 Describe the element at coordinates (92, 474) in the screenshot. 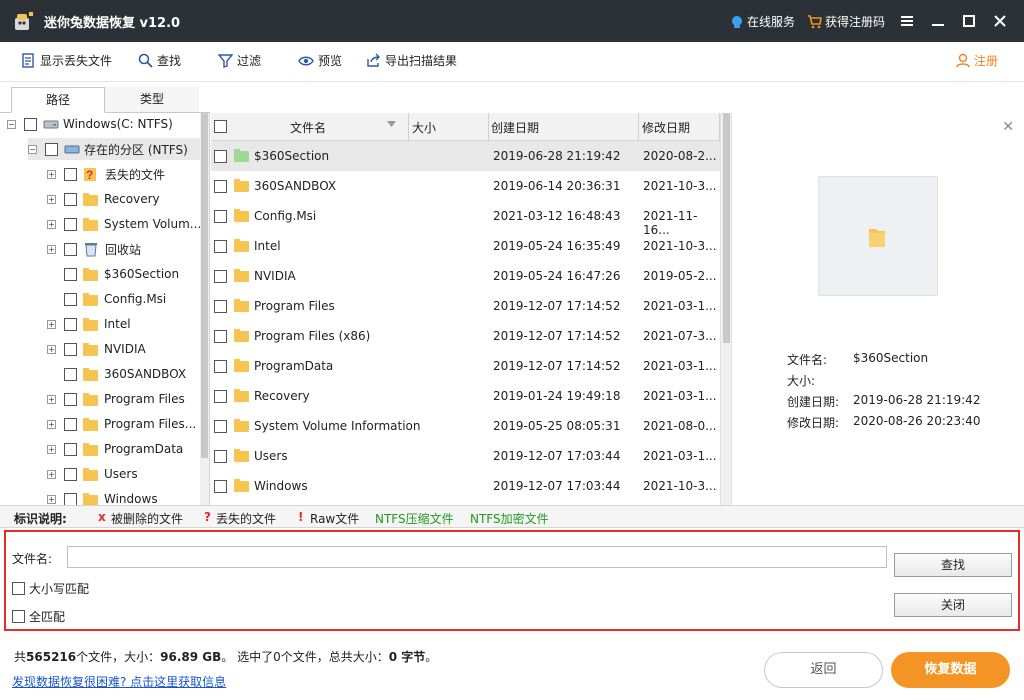

I see `tree-item: + Users` at that location.